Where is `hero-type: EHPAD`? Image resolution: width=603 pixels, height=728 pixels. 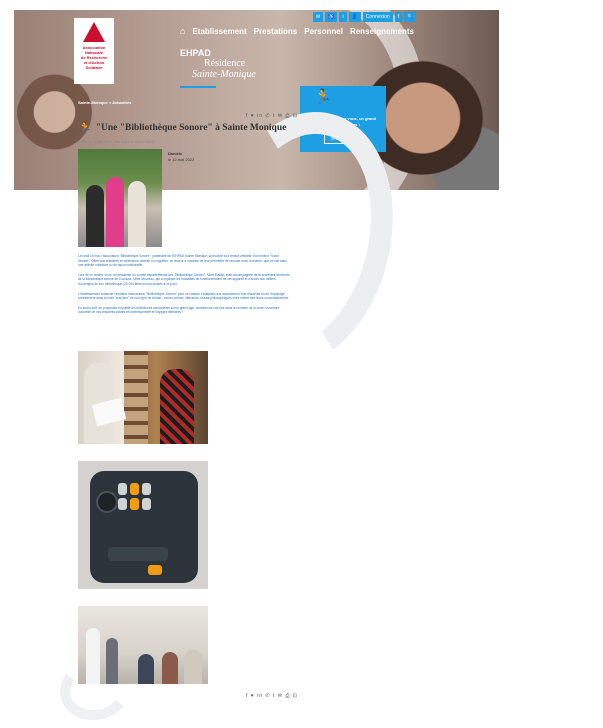
hero-type: EHPAD is located at coordinates (195, 53).